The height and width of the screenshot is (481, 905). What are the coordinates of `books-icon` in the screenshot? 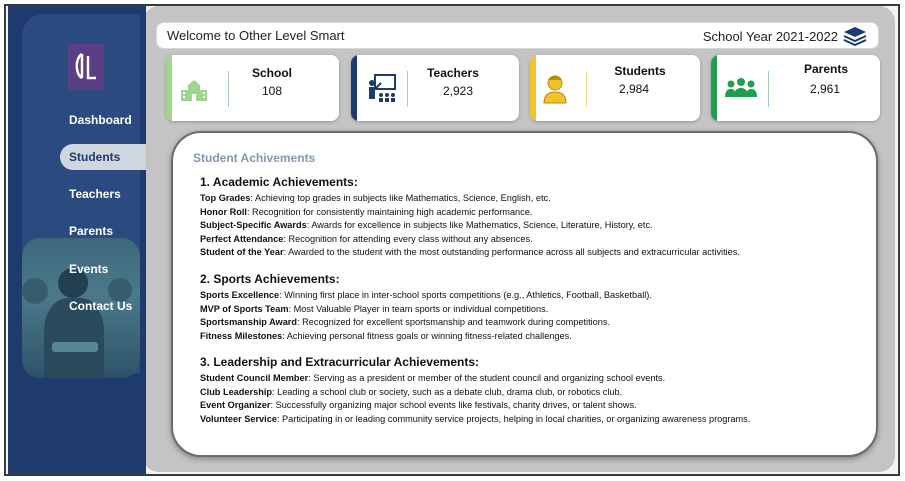 It's located at (855, 38).